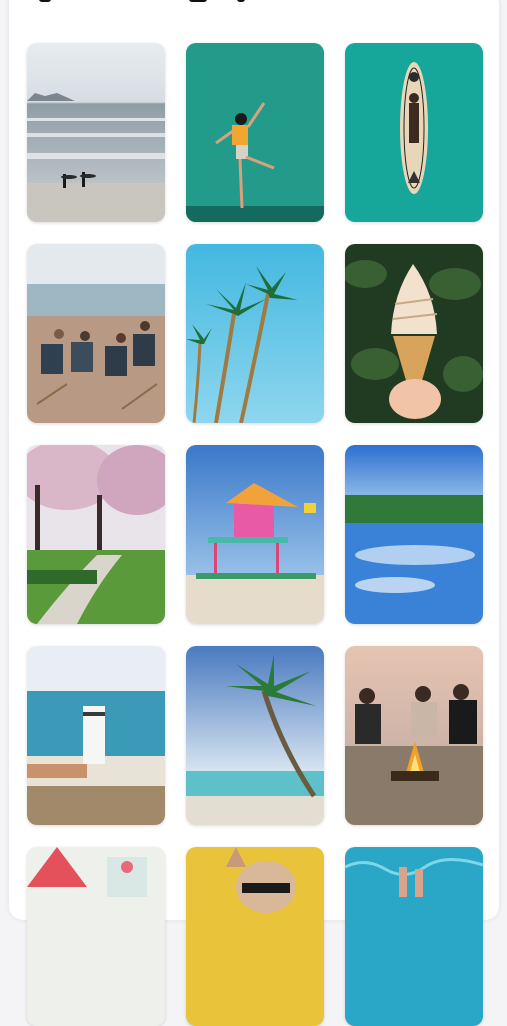 This screenshot has height=1026, width=507. Describe the element at coordinates (255, 534) in the screenshot. I see `photo-lifeguard-tower` at that location.